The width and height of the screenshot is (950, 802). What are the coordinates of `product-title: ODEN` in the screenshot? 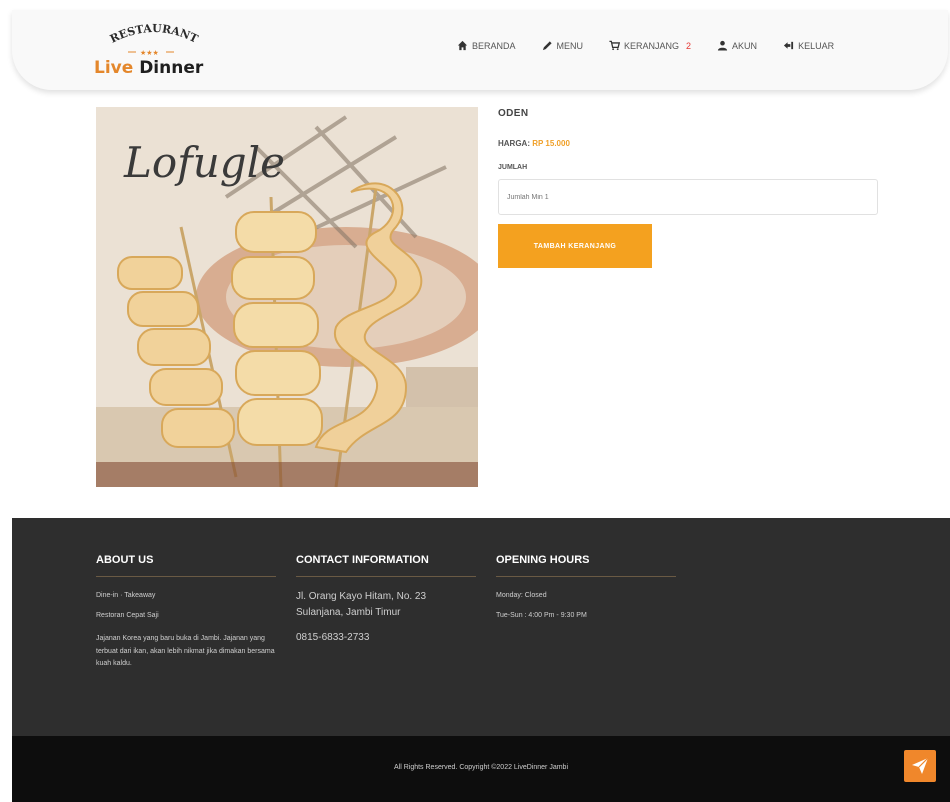 It's located at (513, 113).